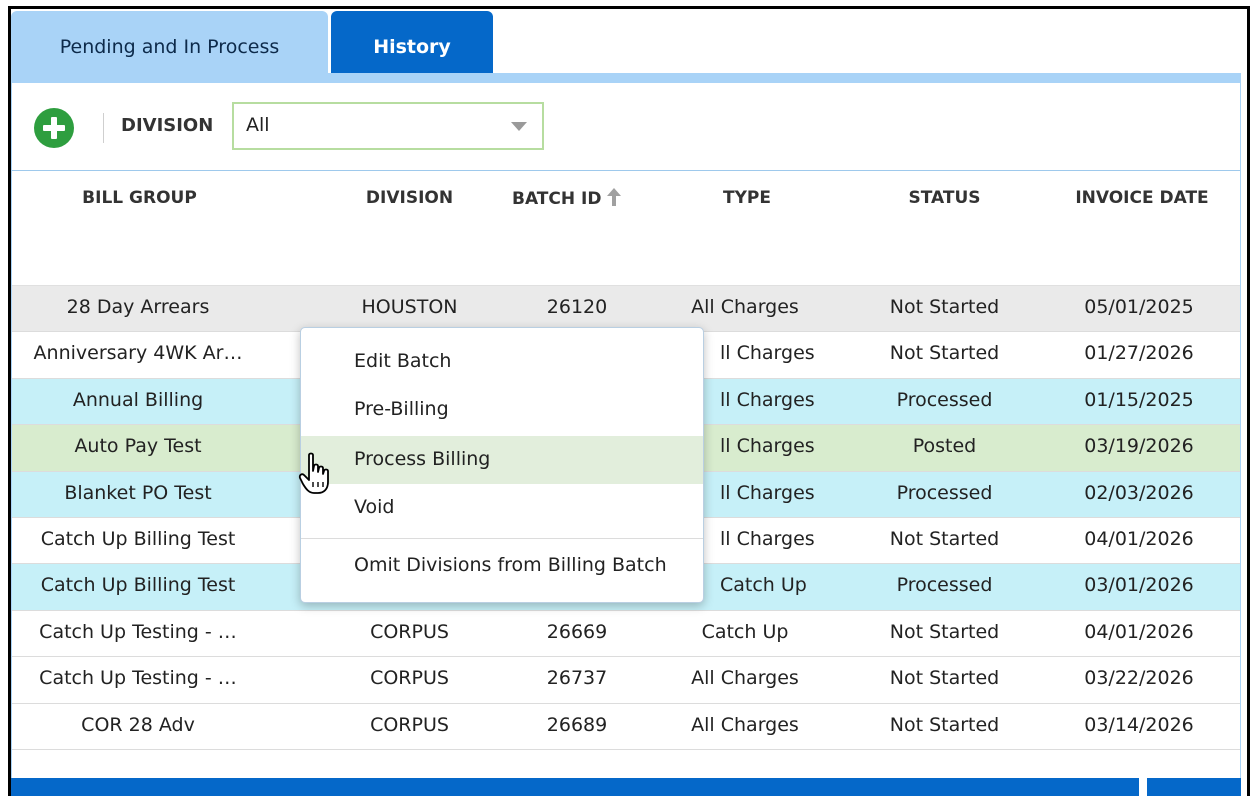  I want to click on division-label: DIVISION, so click(167, 125).